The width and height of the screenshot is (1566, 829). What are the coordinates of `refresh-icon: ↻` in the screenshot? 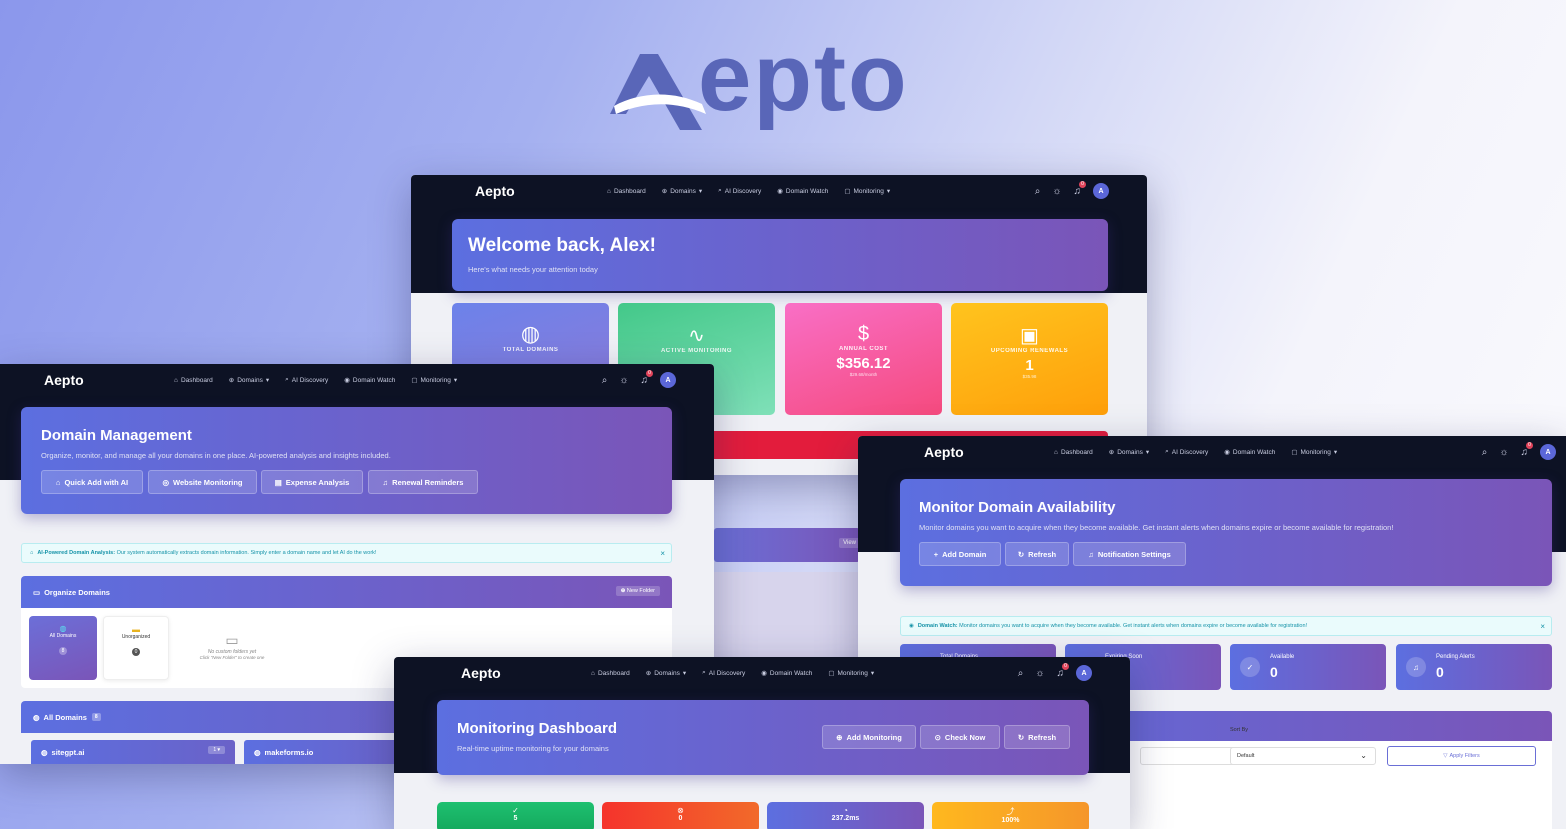 It's located at (1021, 554).